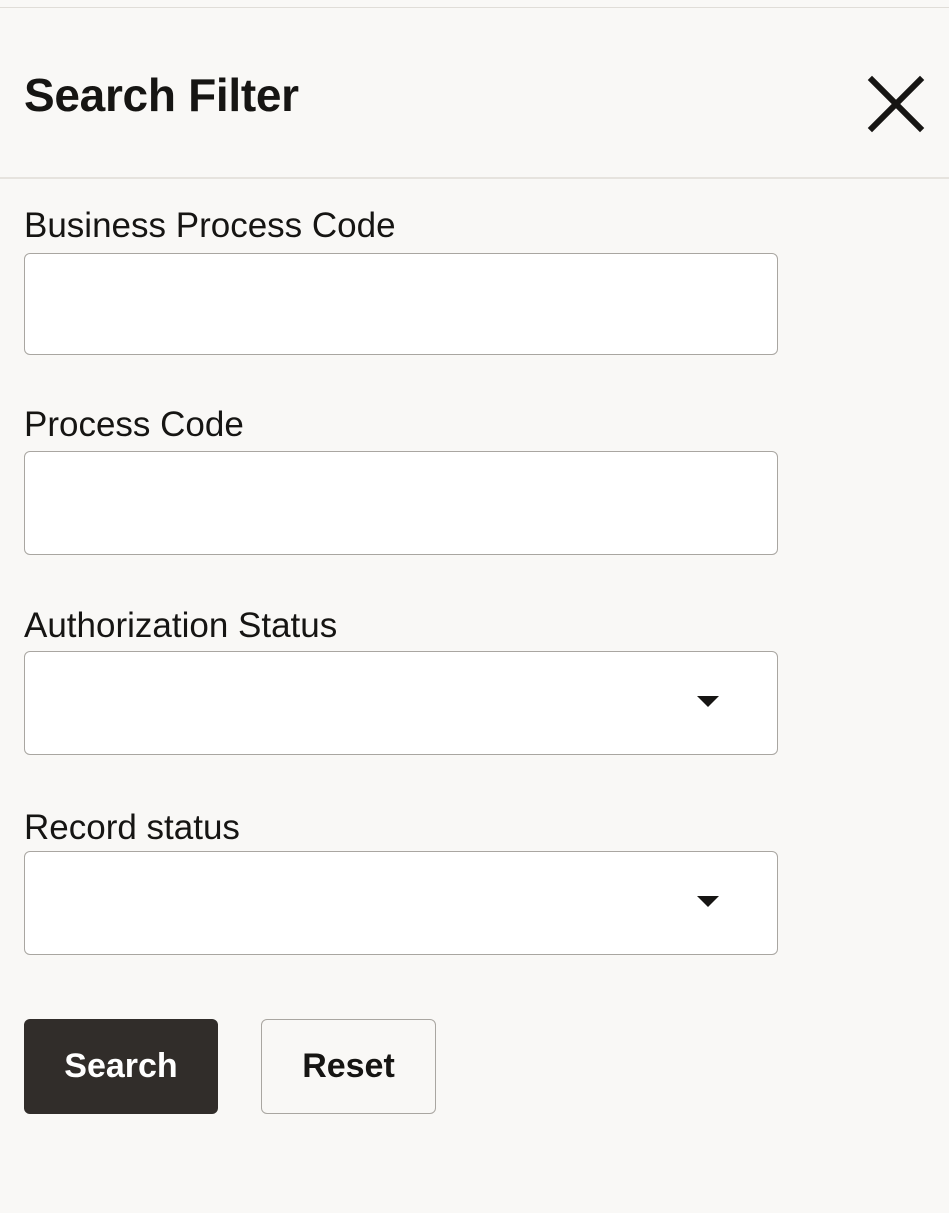 The width and height of the screenshot is (949, 1213). I want to click on header-divider, so click(474, 178).